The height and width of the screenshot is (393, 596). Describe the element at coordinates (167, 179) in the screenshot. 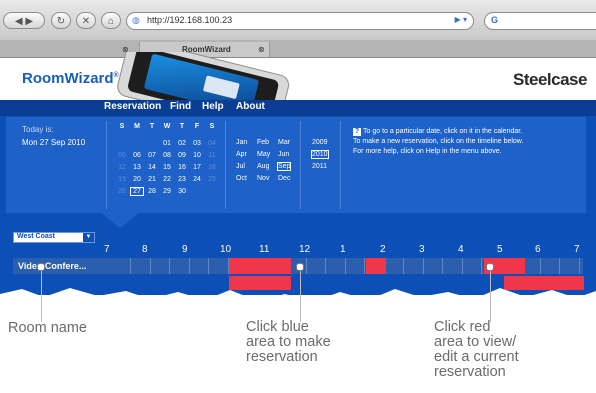

I see `calendar-day: 22` at that location.